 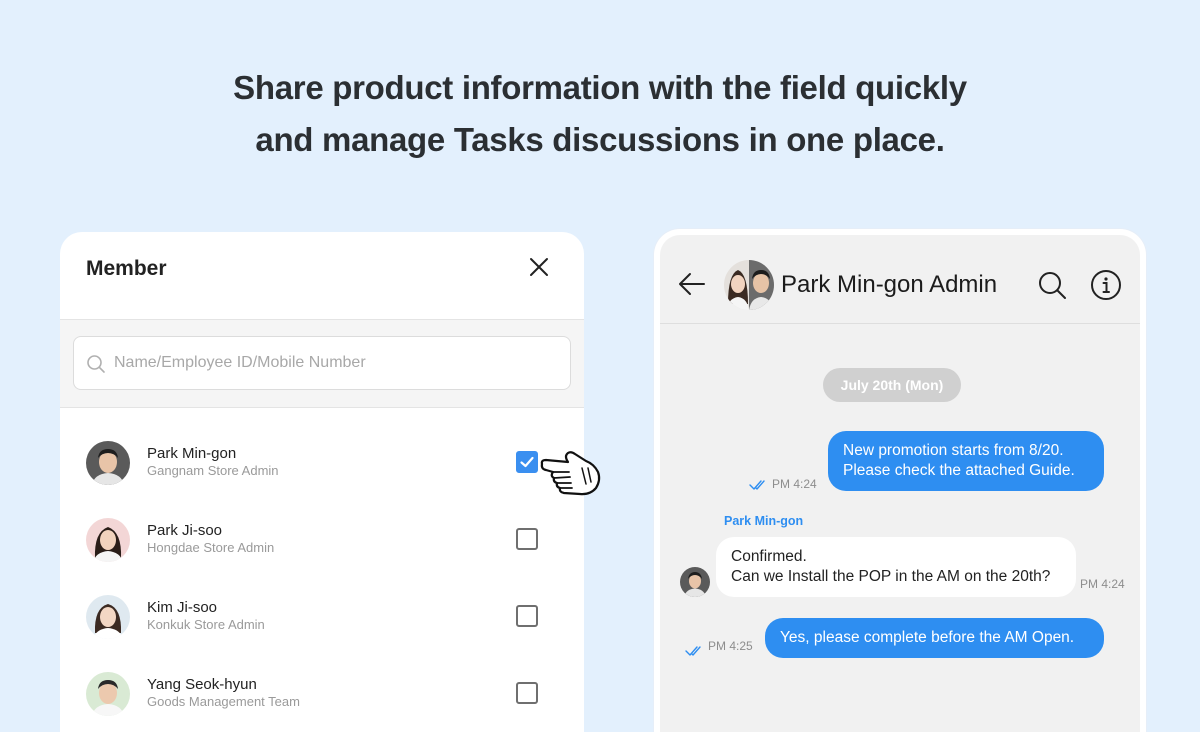 I want to click on member-role: Goods Management Team, so click(x=223, y=701).